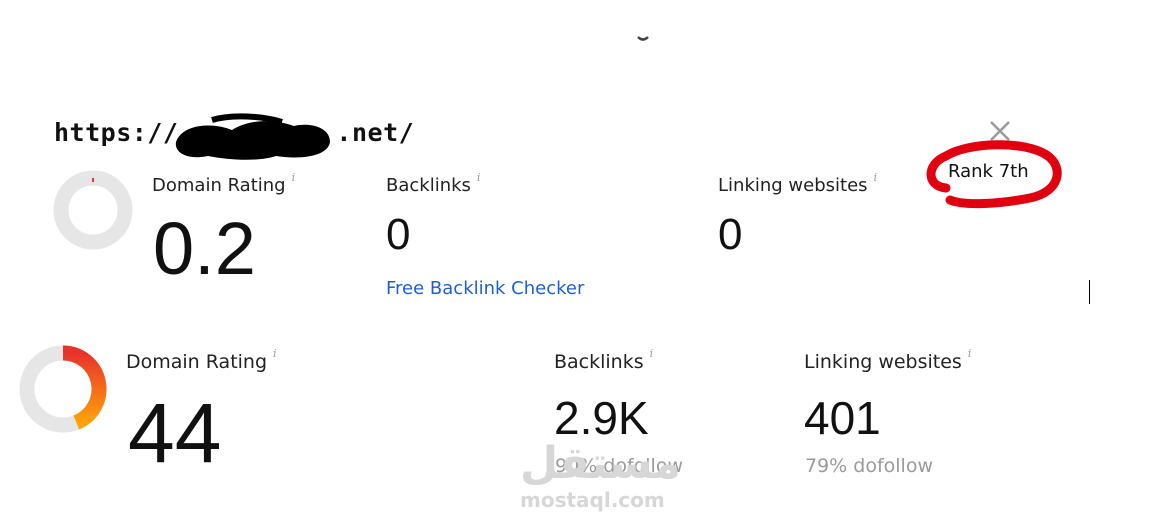 Image resolution: width=1176 pixels, height=522 pixels. Describe the element at coordinates (201, 360) in the screenshot. I see `domain-rating-label-bottom: Domain Rating i` at that location.